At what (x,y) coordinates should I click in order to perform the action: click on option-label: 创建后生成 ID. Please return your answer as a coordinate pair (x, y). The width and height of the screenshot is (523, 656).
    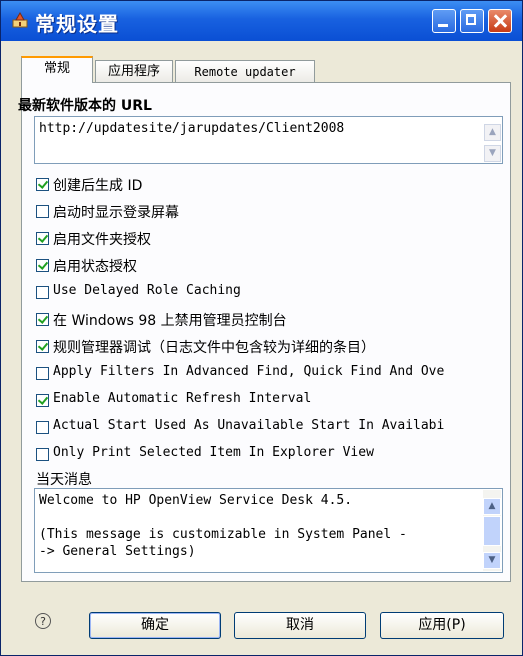
    Looking at the image, I should click on (98, 186).